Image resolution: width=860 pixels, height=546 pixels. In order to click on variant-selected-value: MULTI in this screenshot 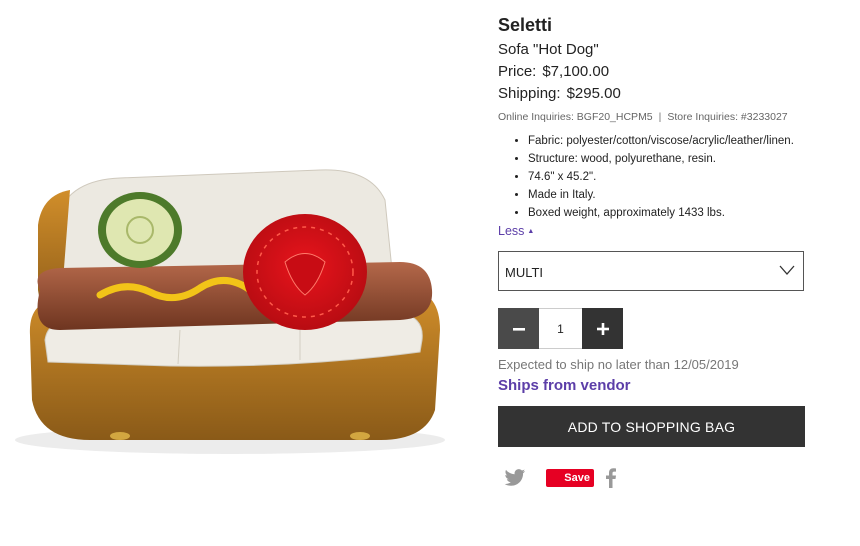, I will do `click(524, 272)`.